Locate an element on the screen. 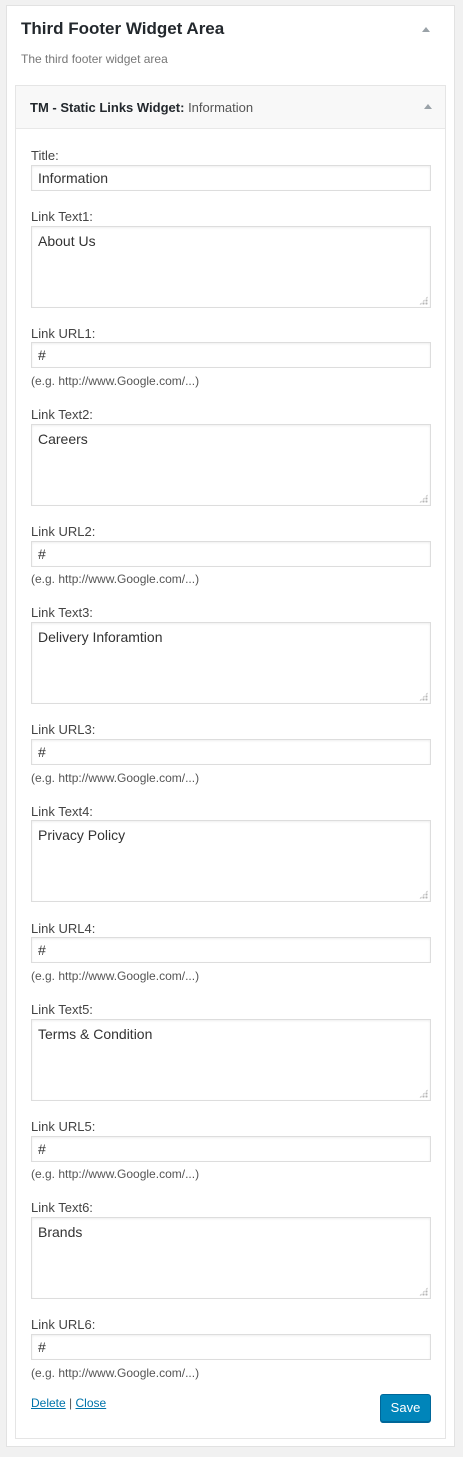  link-url-5-label: Link URL5: is located at coordinates (63, 1126).